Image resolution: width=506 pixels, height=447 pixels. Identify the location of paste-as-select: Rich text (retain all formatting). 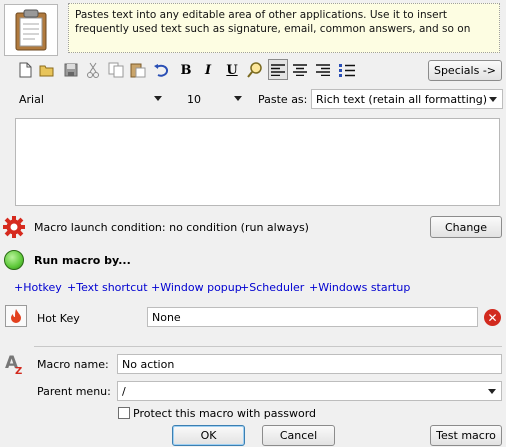
(407, 99).